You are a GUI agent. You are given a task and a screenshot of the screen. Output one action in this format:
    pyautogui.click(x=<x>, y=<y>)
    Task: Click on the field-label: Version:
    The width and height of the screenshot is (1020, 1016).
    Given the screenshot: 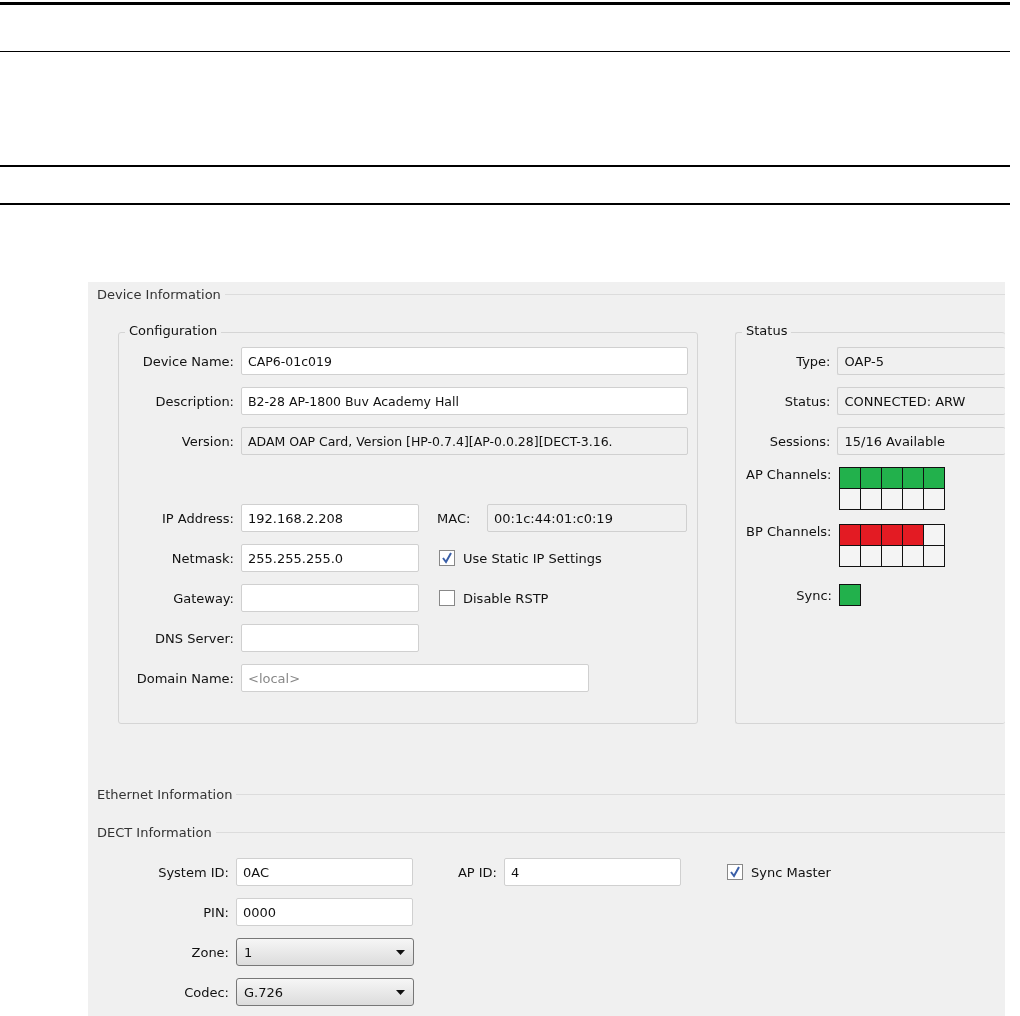 What is the action you would take?
    pyautogui.click(x=207, y=441)
    